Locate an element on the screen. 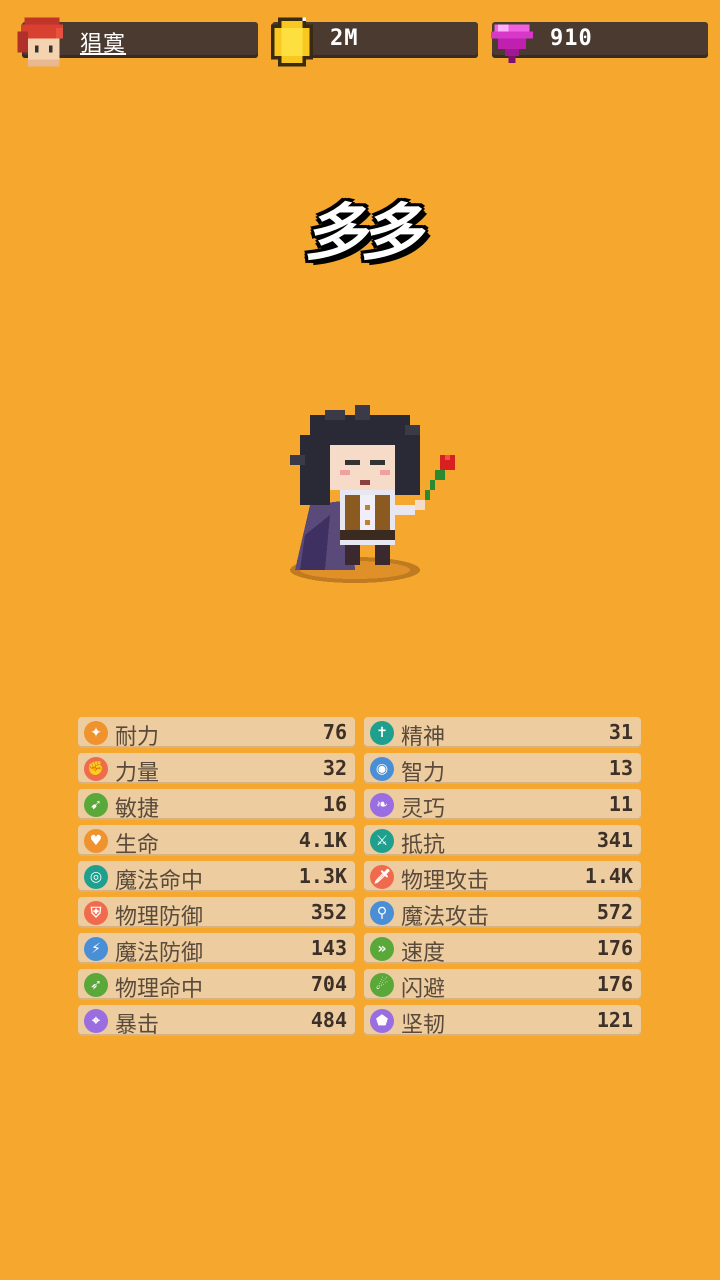 This screenshot has height=1280, width=720. stat-label: 魔法防御 is located at coordinates (159, 953).